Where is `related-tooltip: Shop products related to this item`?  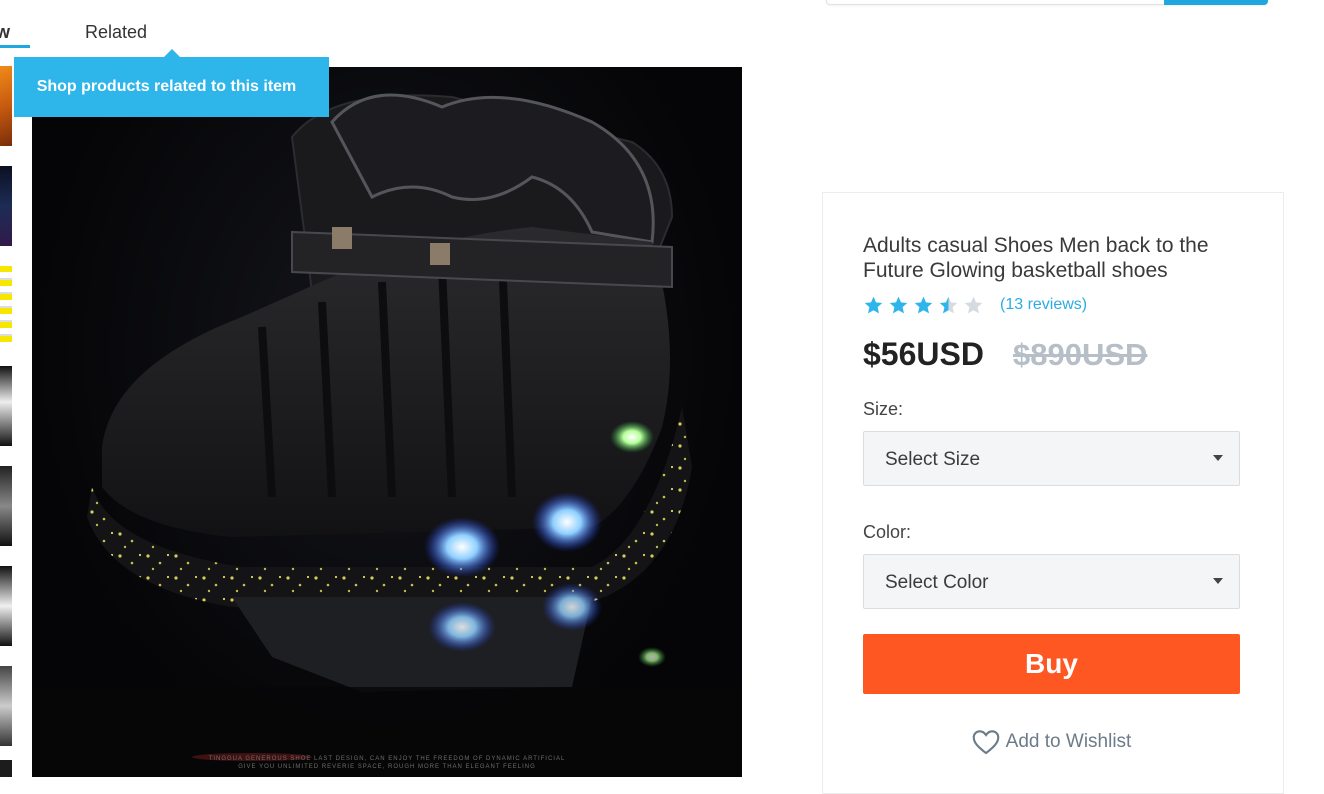 related-tooltip: Shop products related to this item is located at coordinates (171, 83).